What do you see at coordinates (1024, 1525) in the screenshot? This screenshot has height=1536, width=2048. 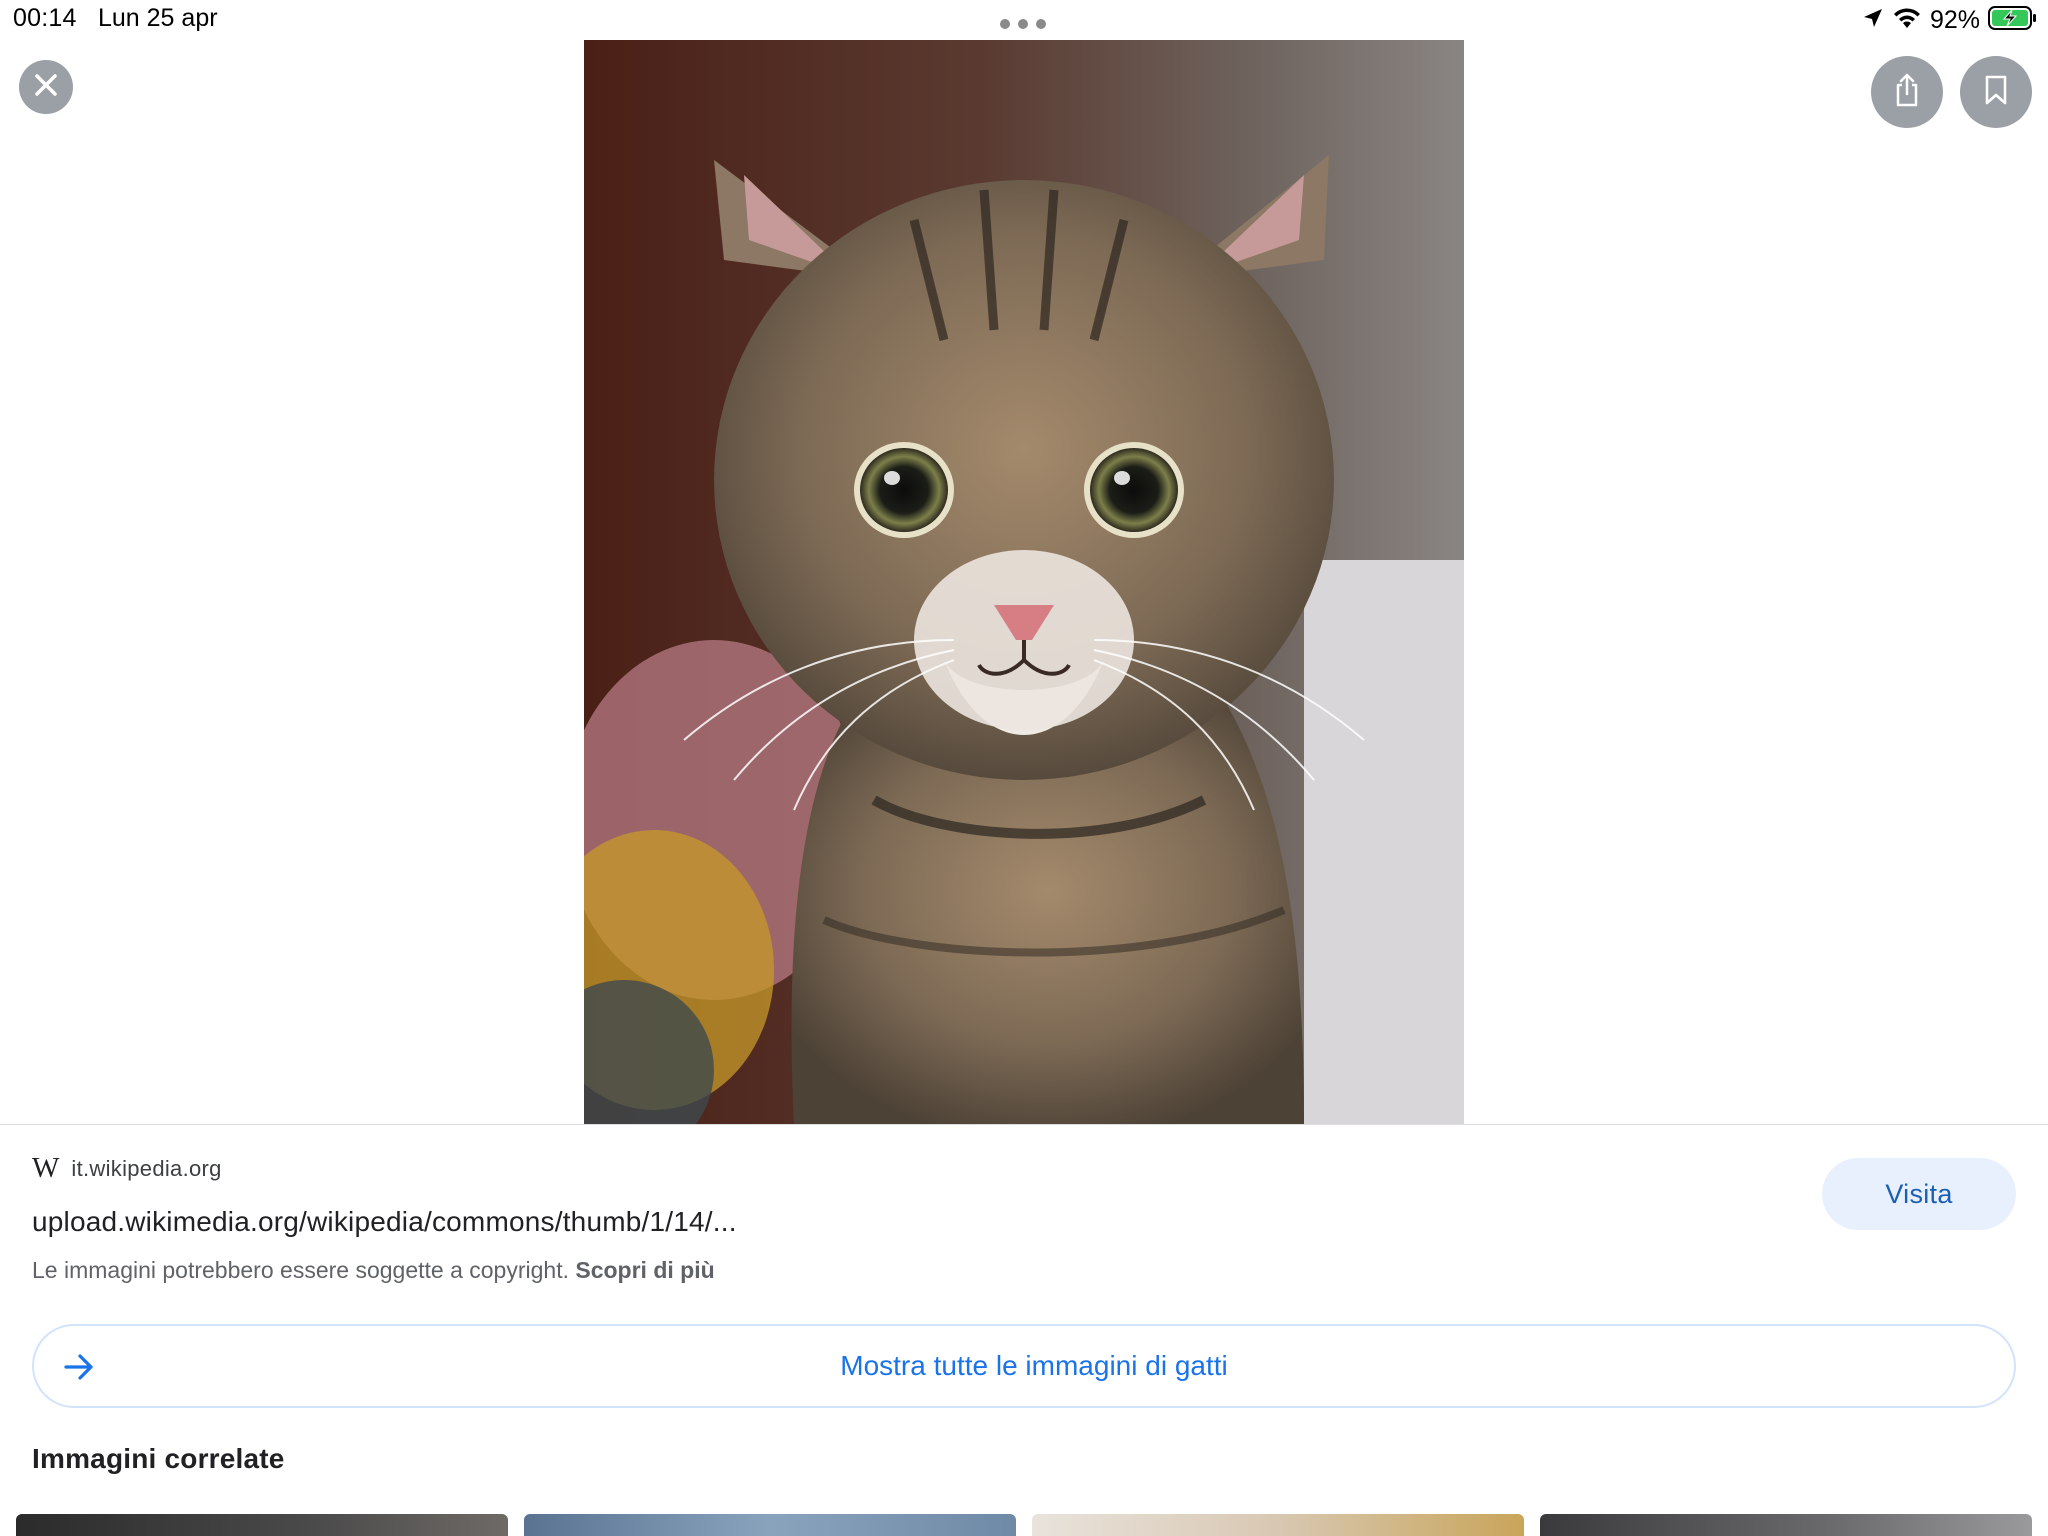 I see `related-images-row` at bounding box center [1024, 1525].